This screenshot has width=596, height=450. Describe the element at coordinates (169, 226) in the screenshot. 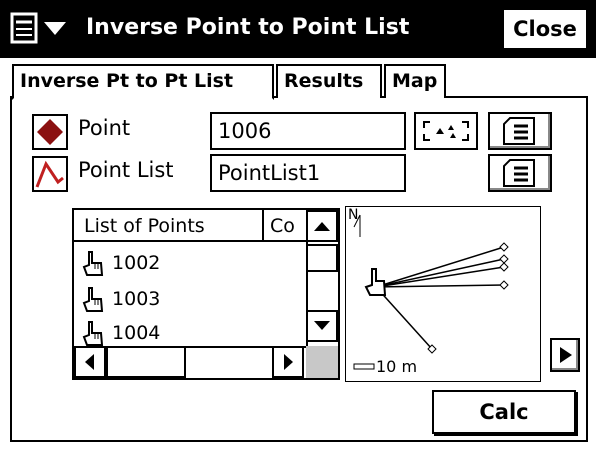

I see `column-header-list-of-points: List of Points` at that location.